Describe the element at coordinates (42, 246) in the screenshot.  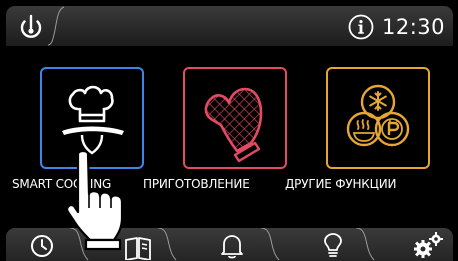
I see `timer-icon` at that location.